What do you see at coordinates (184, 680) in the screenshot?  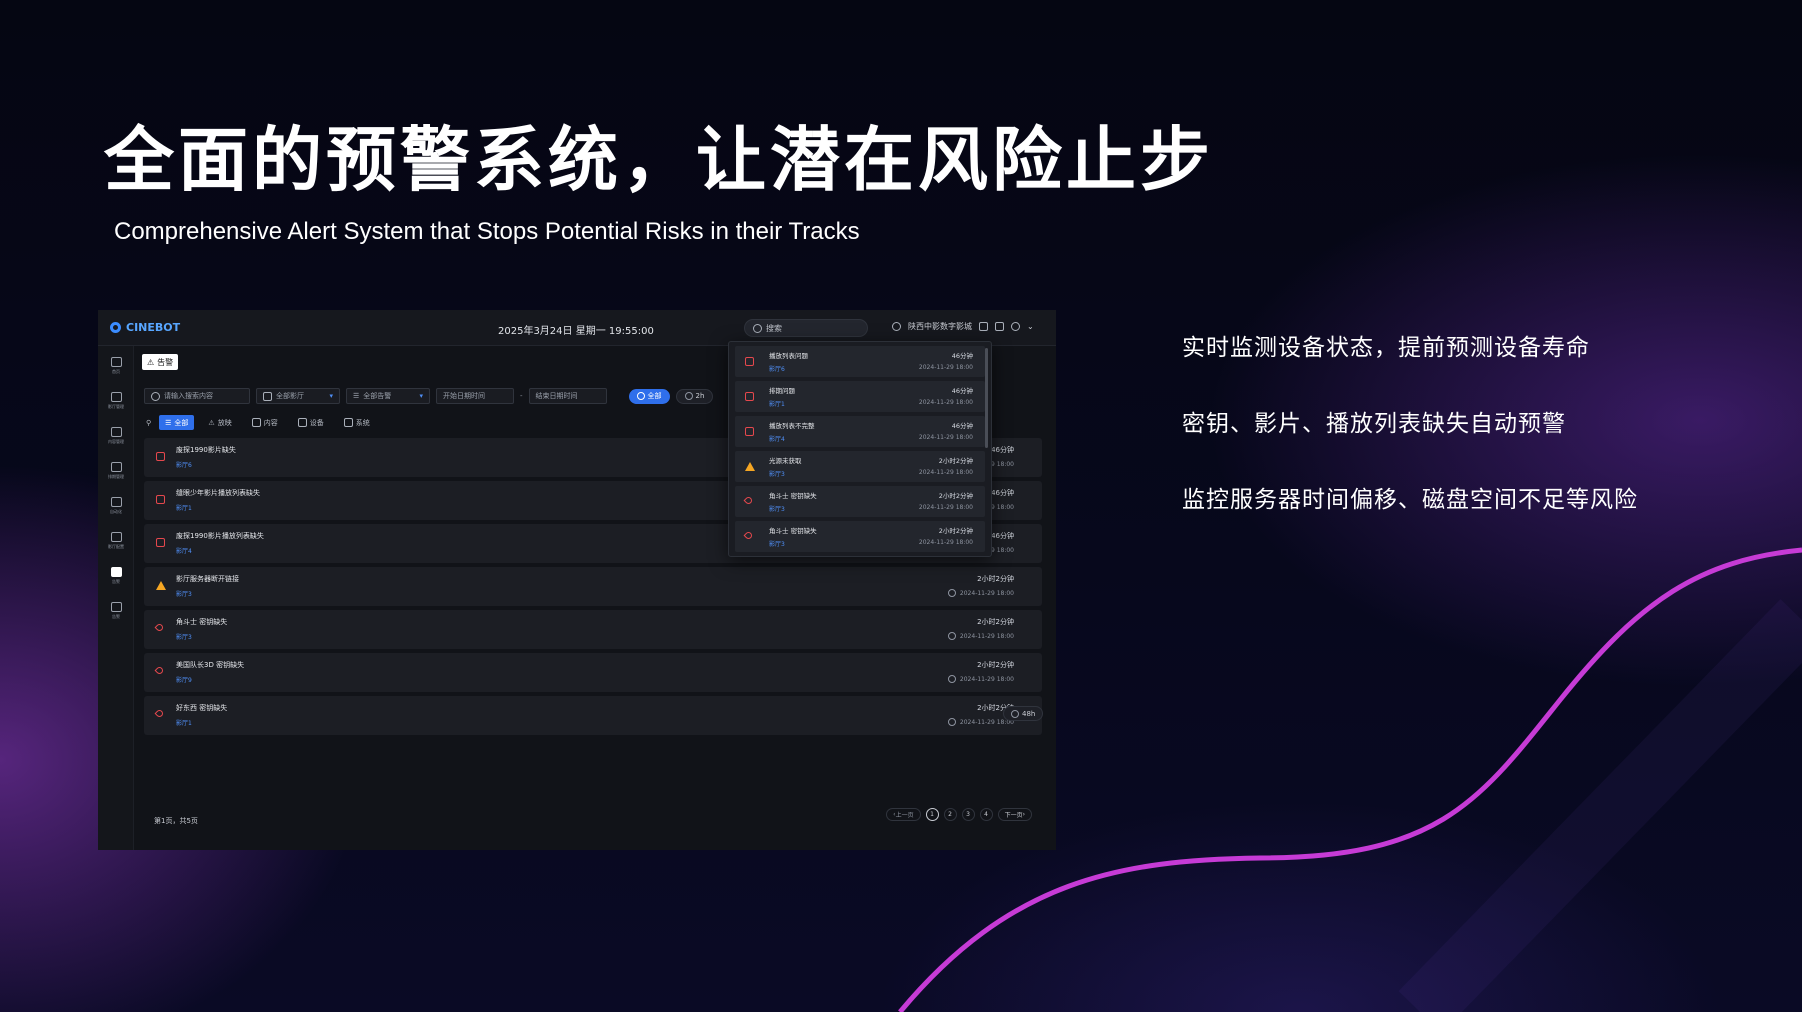 I see `alert-hall: 影厅9` at bounding box center [184, 680].